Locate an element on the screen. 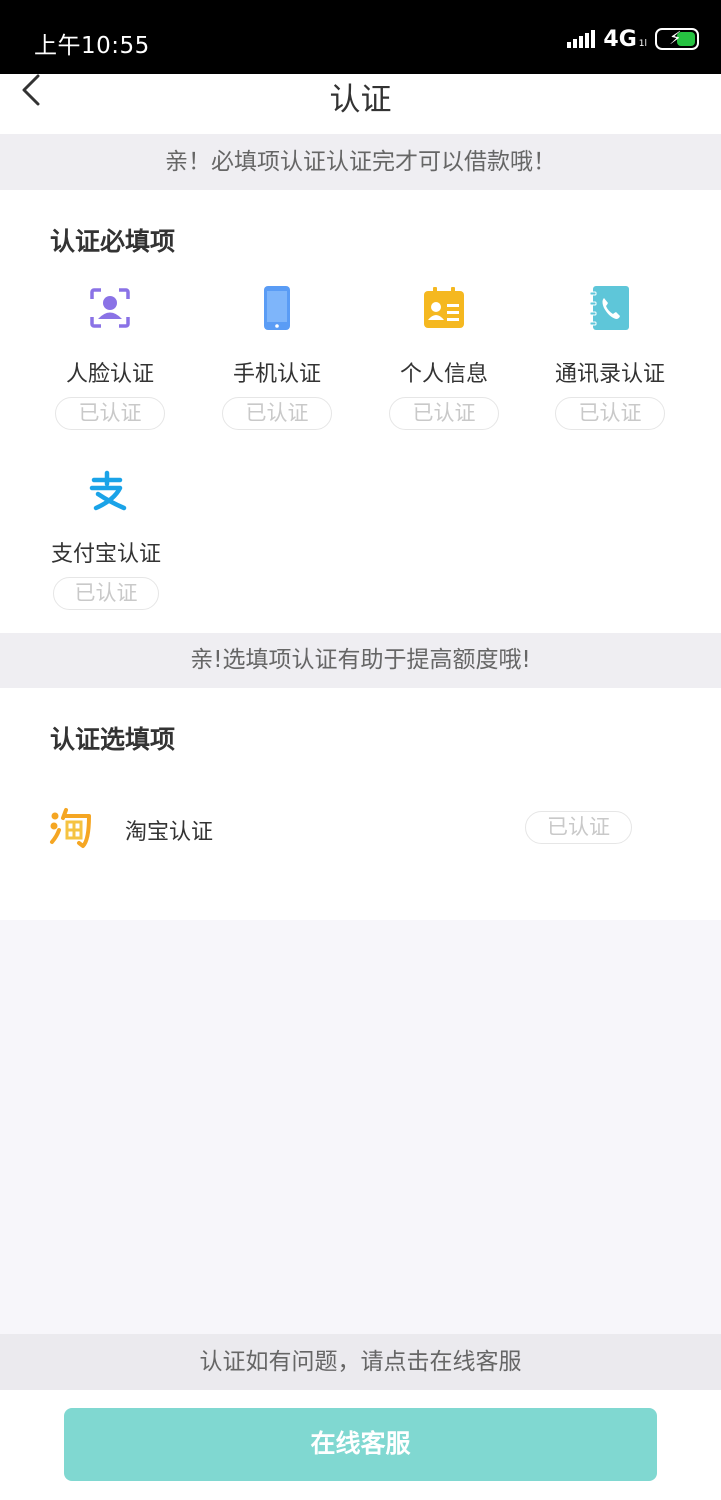  alipay-icon is located at coordinates (108, 490).